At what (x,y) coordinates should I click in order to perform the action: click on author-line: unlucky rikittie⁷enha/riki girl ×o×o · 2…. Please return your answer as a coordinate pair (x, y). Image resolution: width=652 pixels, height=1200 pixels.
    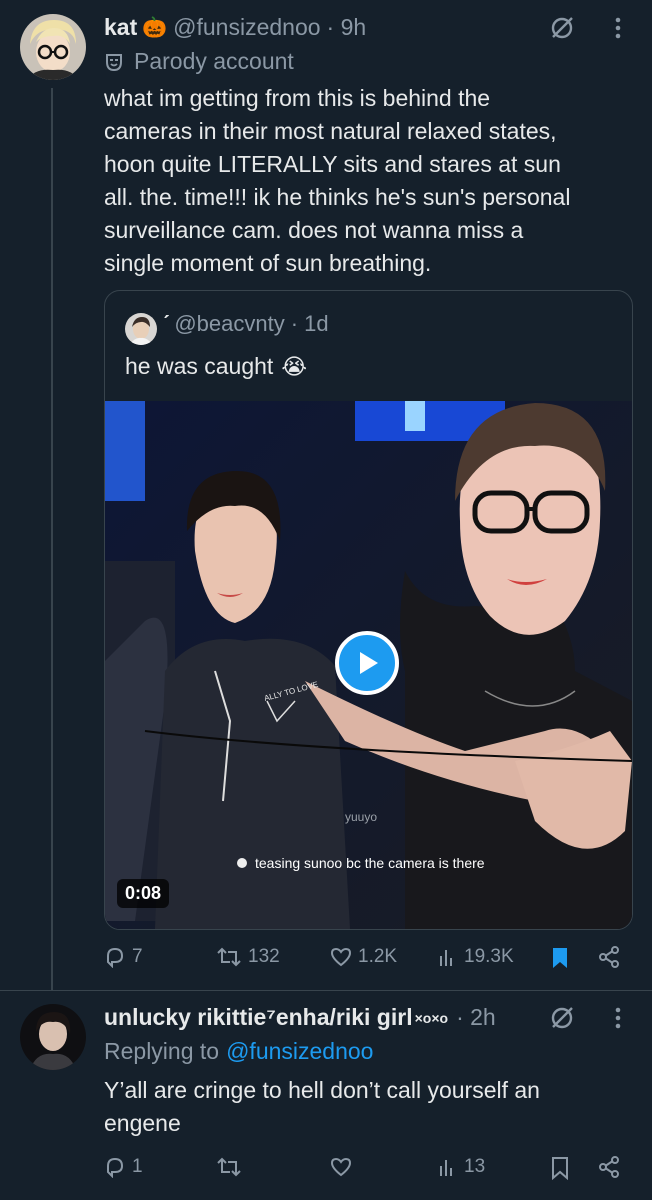
    Looking at the image, I should click on (300, 1017).